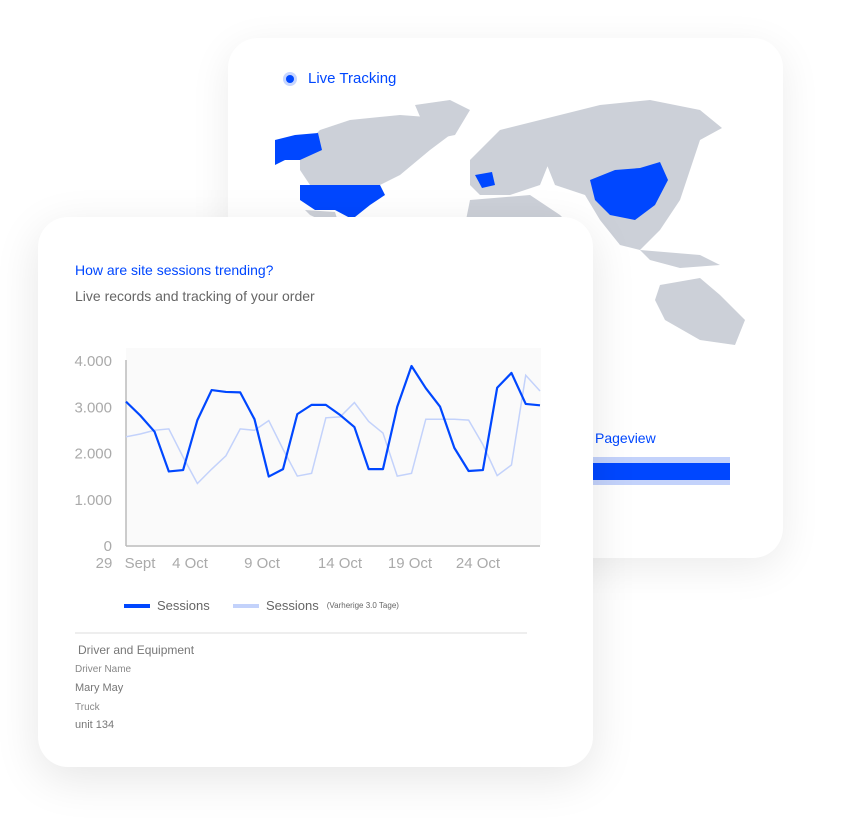 This screenshot has height=835, width=851. Describe the element at coordinates (190, 563) in the screenshot. I see `x-tick-label: 4 Oct` at that location.